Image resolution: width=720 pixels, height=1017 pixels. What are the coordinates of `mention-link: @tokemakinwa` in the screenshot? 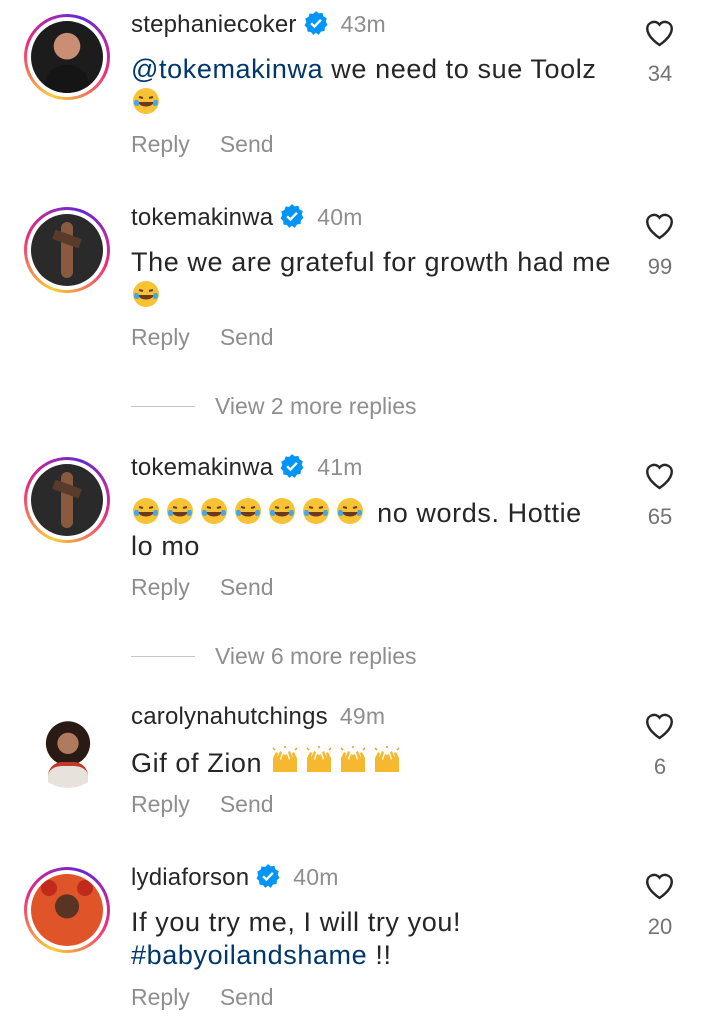 It's located at (227, 69).